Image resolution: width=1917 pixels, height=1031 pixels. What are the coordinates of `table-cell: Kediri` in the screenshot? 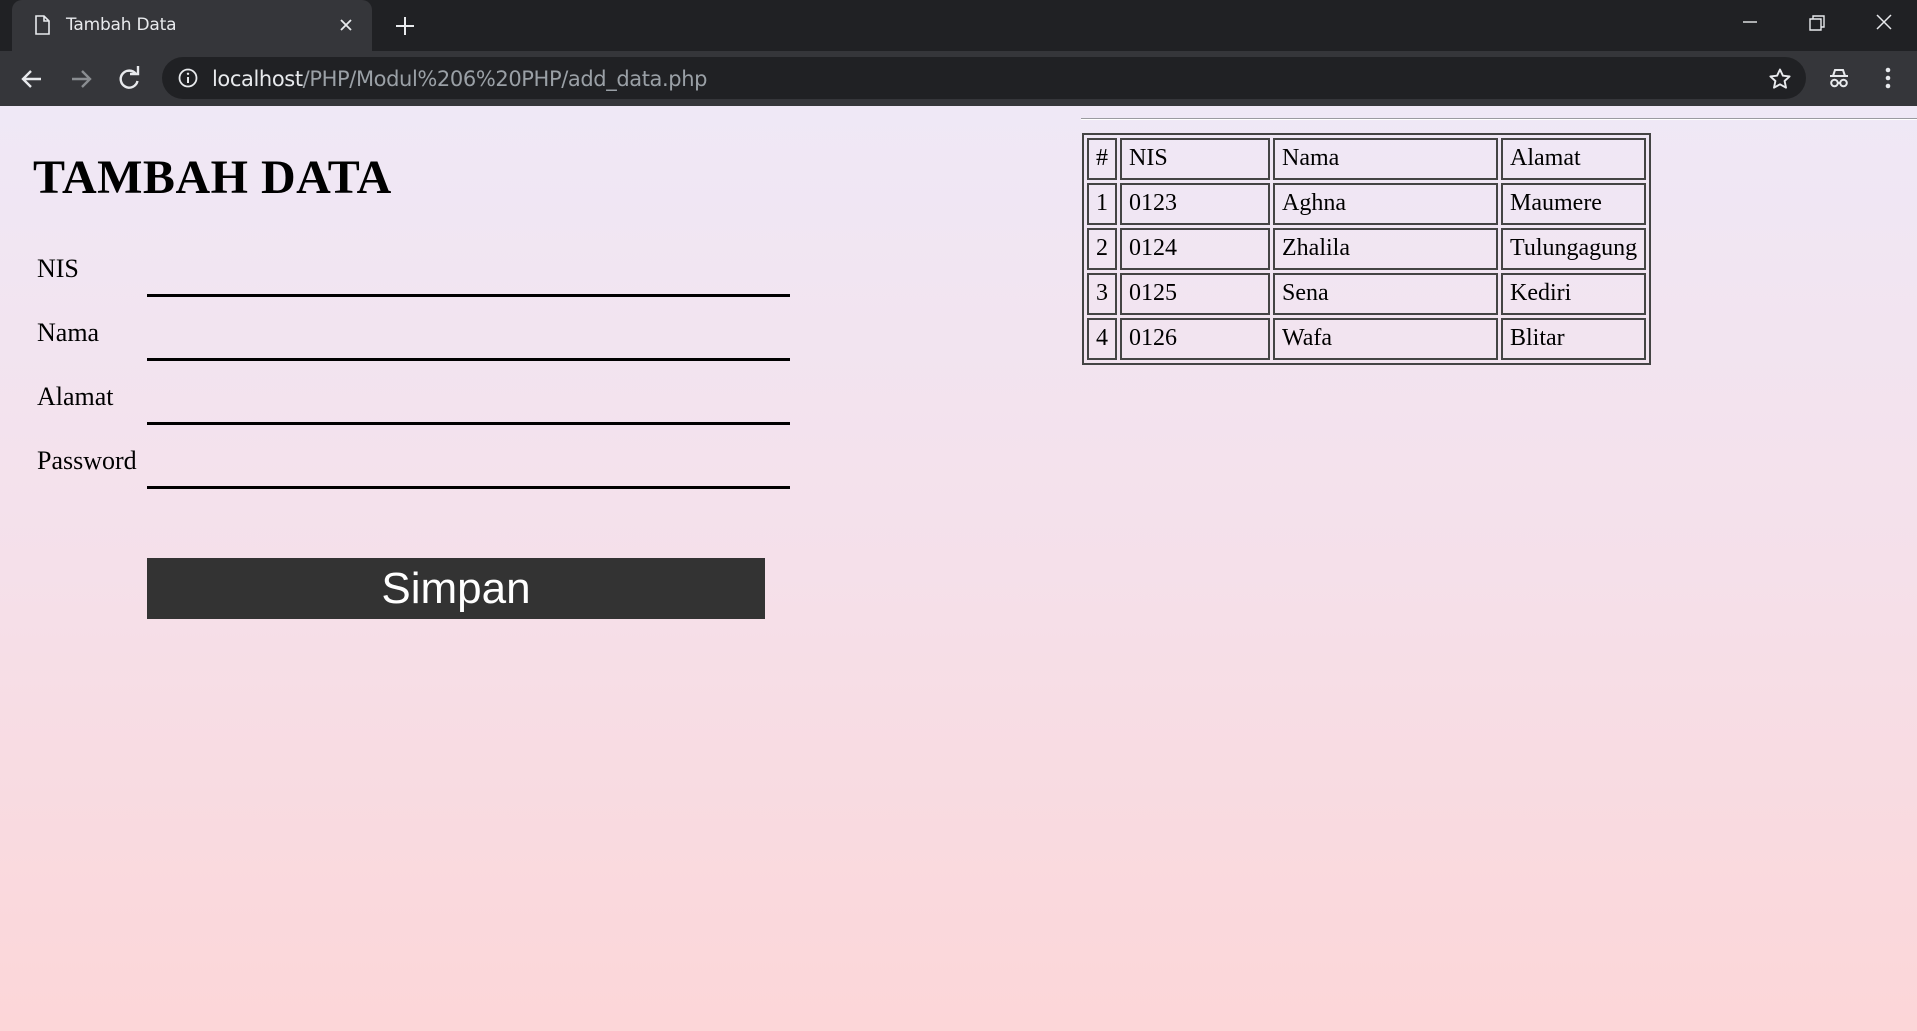 It's located at (1574, 294).